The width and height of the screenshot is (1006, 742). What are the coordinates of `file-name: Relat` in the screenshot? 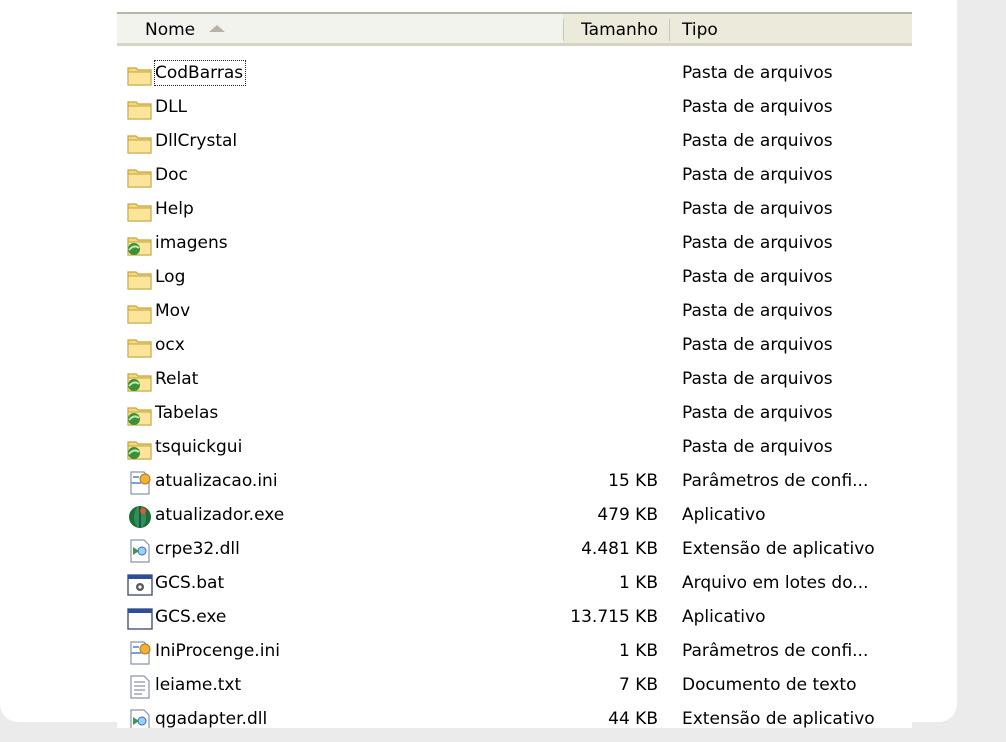 It's located at (176, 379).